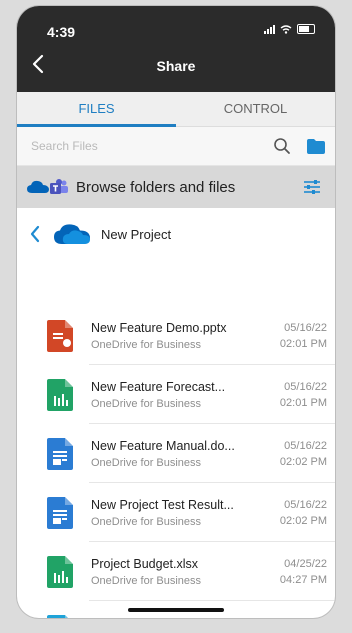 The image size is (352, 633). Describe the element at coordinates (96, 109) in the screenshot. I see `tab-files: FILES` at that location.